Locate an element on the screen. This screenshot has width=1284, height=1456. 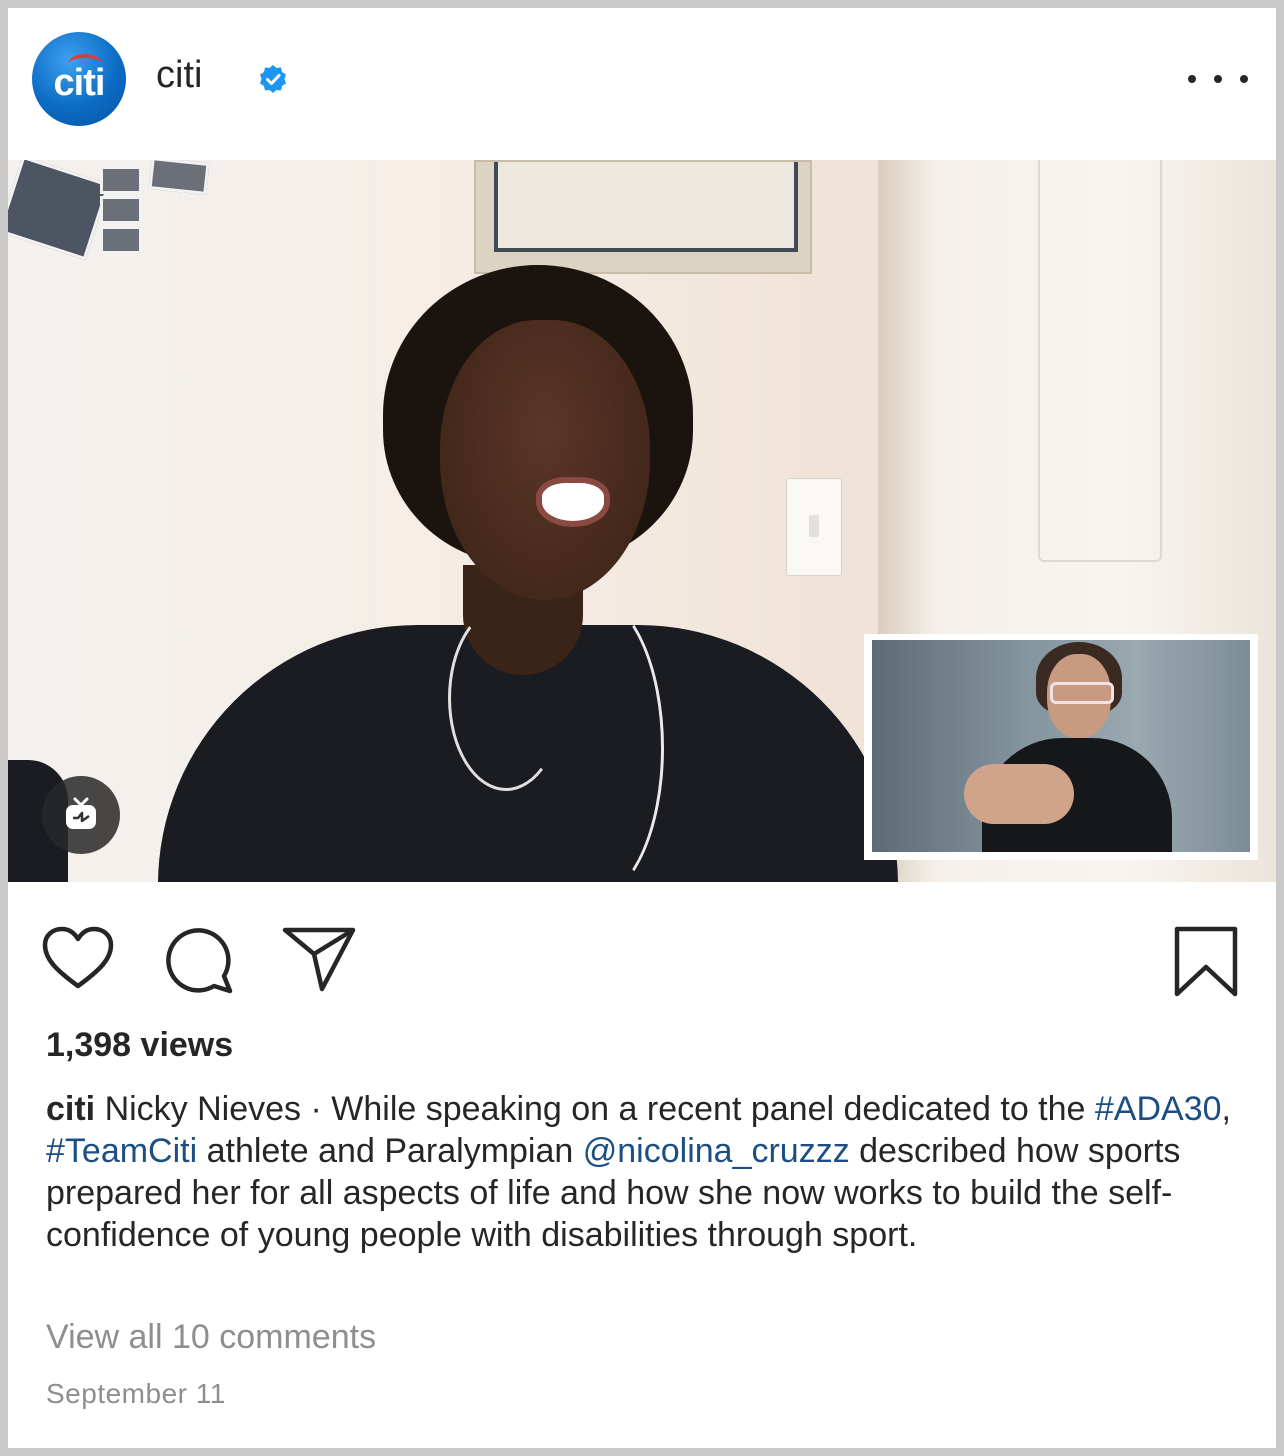
igtv-glyph is located at coordinates (81, 813).